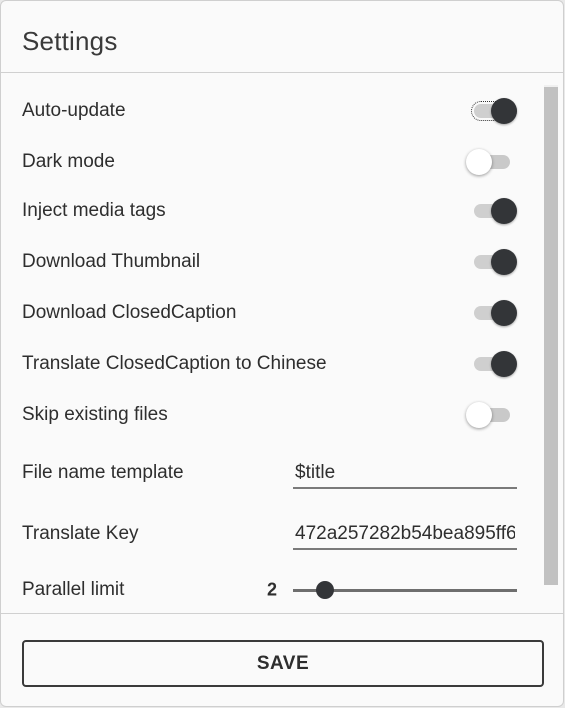 The image size is (565, 708). I want to click on parallel-limit-slider-thumb, so click(325, 590).